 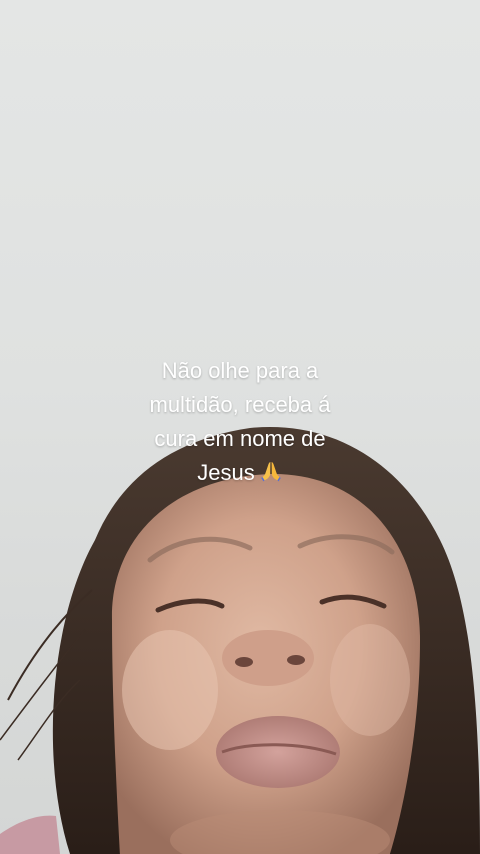 I want to click on folded-hands-icon, so click(x=270, y=472).